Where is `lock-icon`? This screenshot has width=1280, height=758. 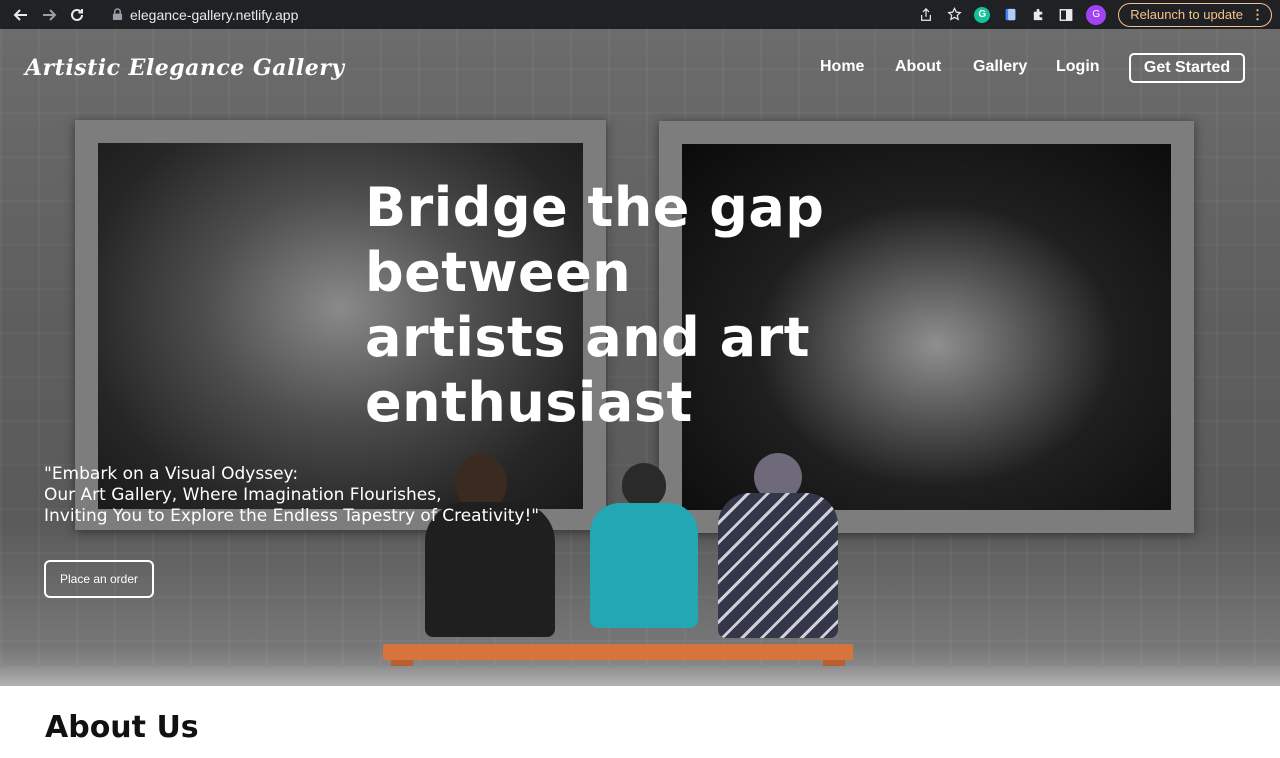 lock-icon is located at coordinates (117, 15).